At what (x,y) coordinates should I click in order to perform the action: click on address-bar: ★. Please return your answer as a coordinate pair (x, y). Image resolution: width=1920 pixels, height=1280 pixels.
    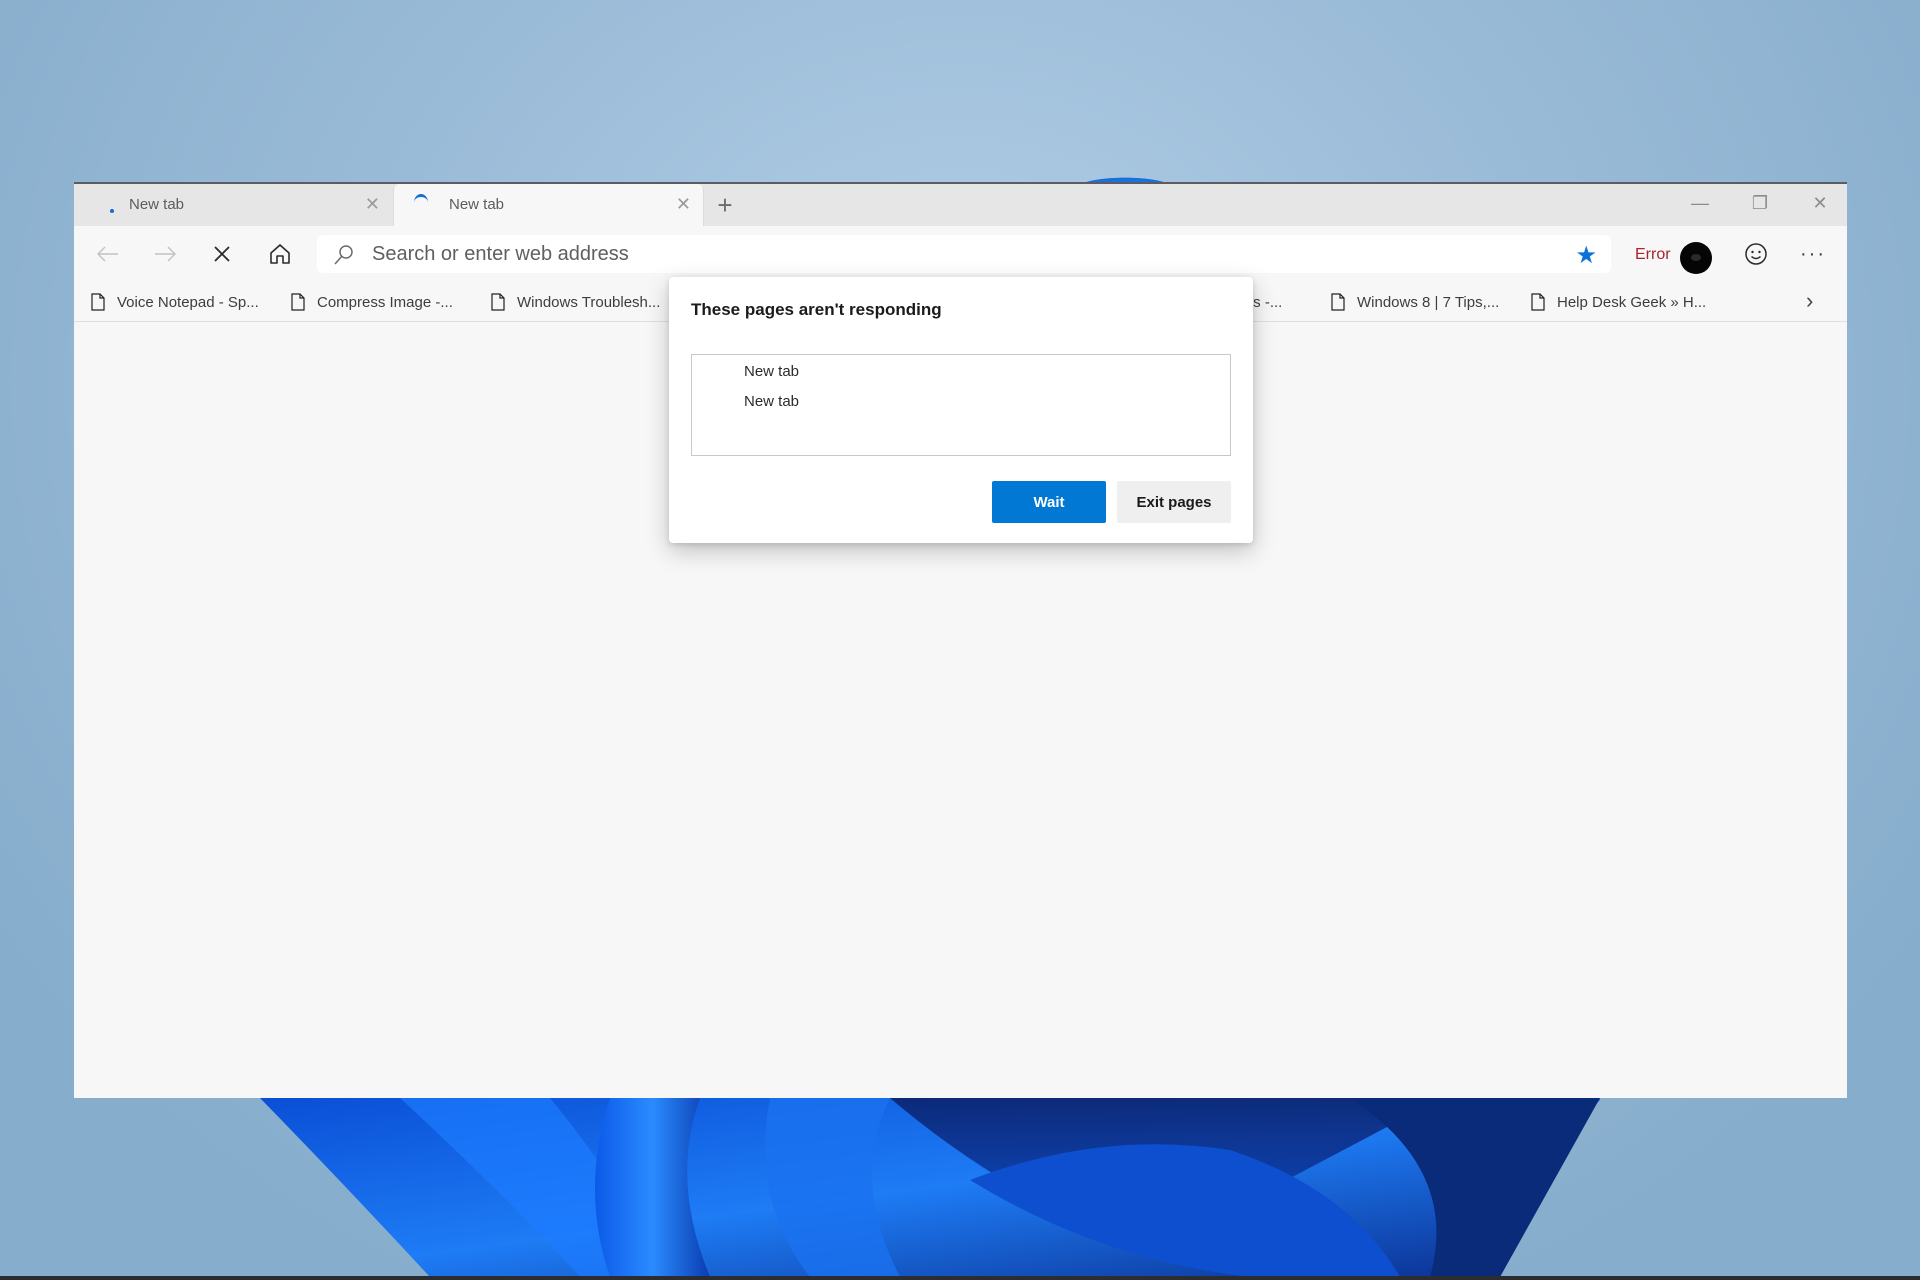
    Looking at the image, I should click on (964, 254).